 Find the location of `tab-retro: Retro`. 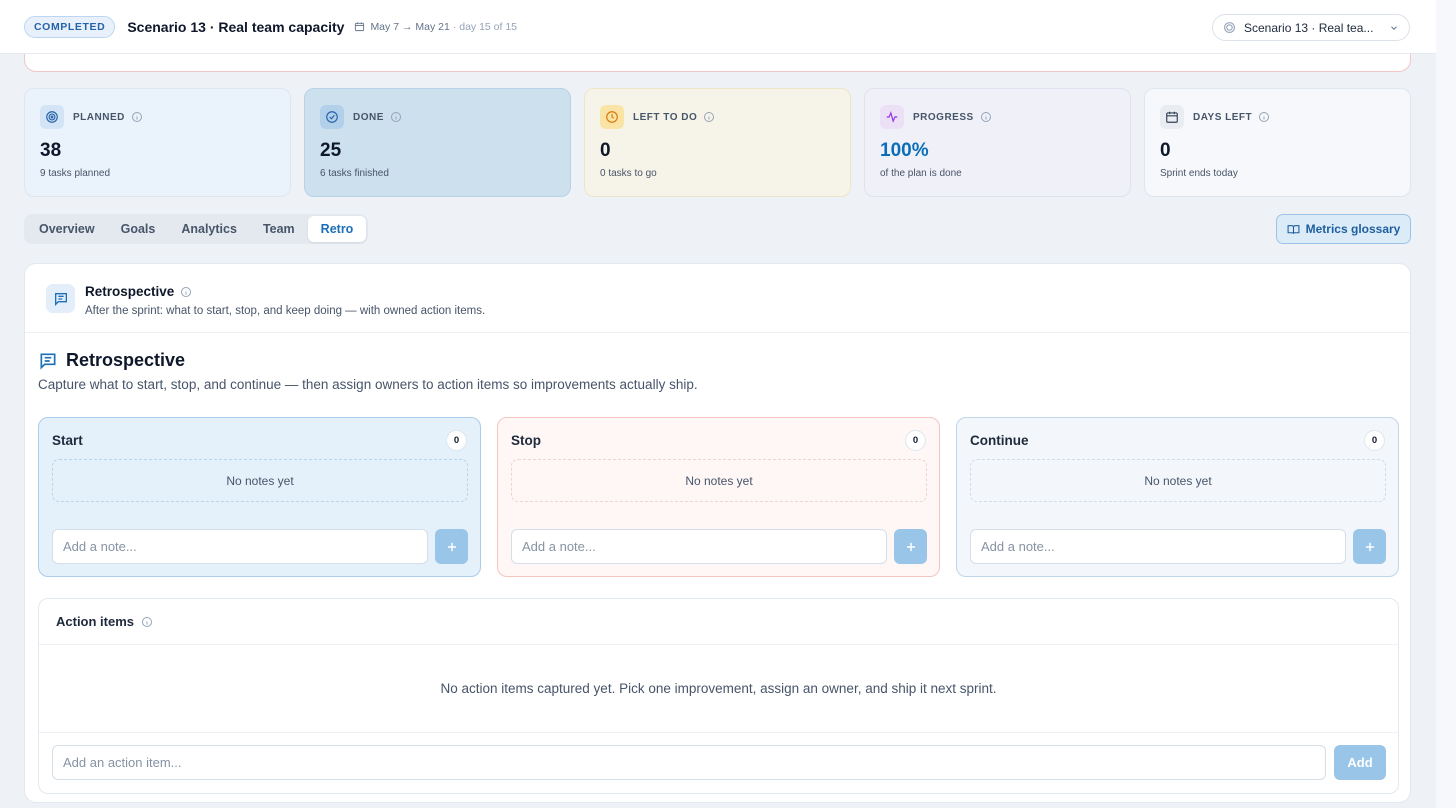

tab-retro: Retro is located at coordinates (337, 229).